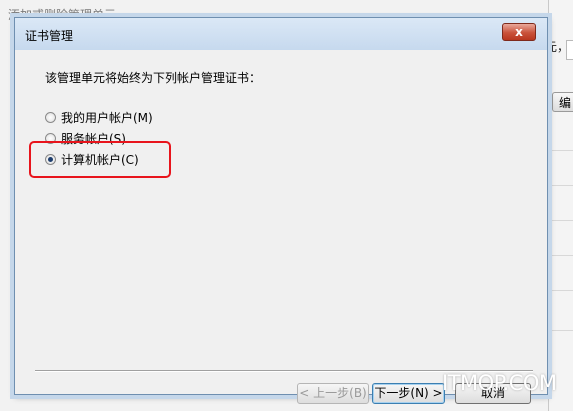 The image size is (573, 411). I want to click on site-watermark: ITMOP.COM, so click(499, 383).